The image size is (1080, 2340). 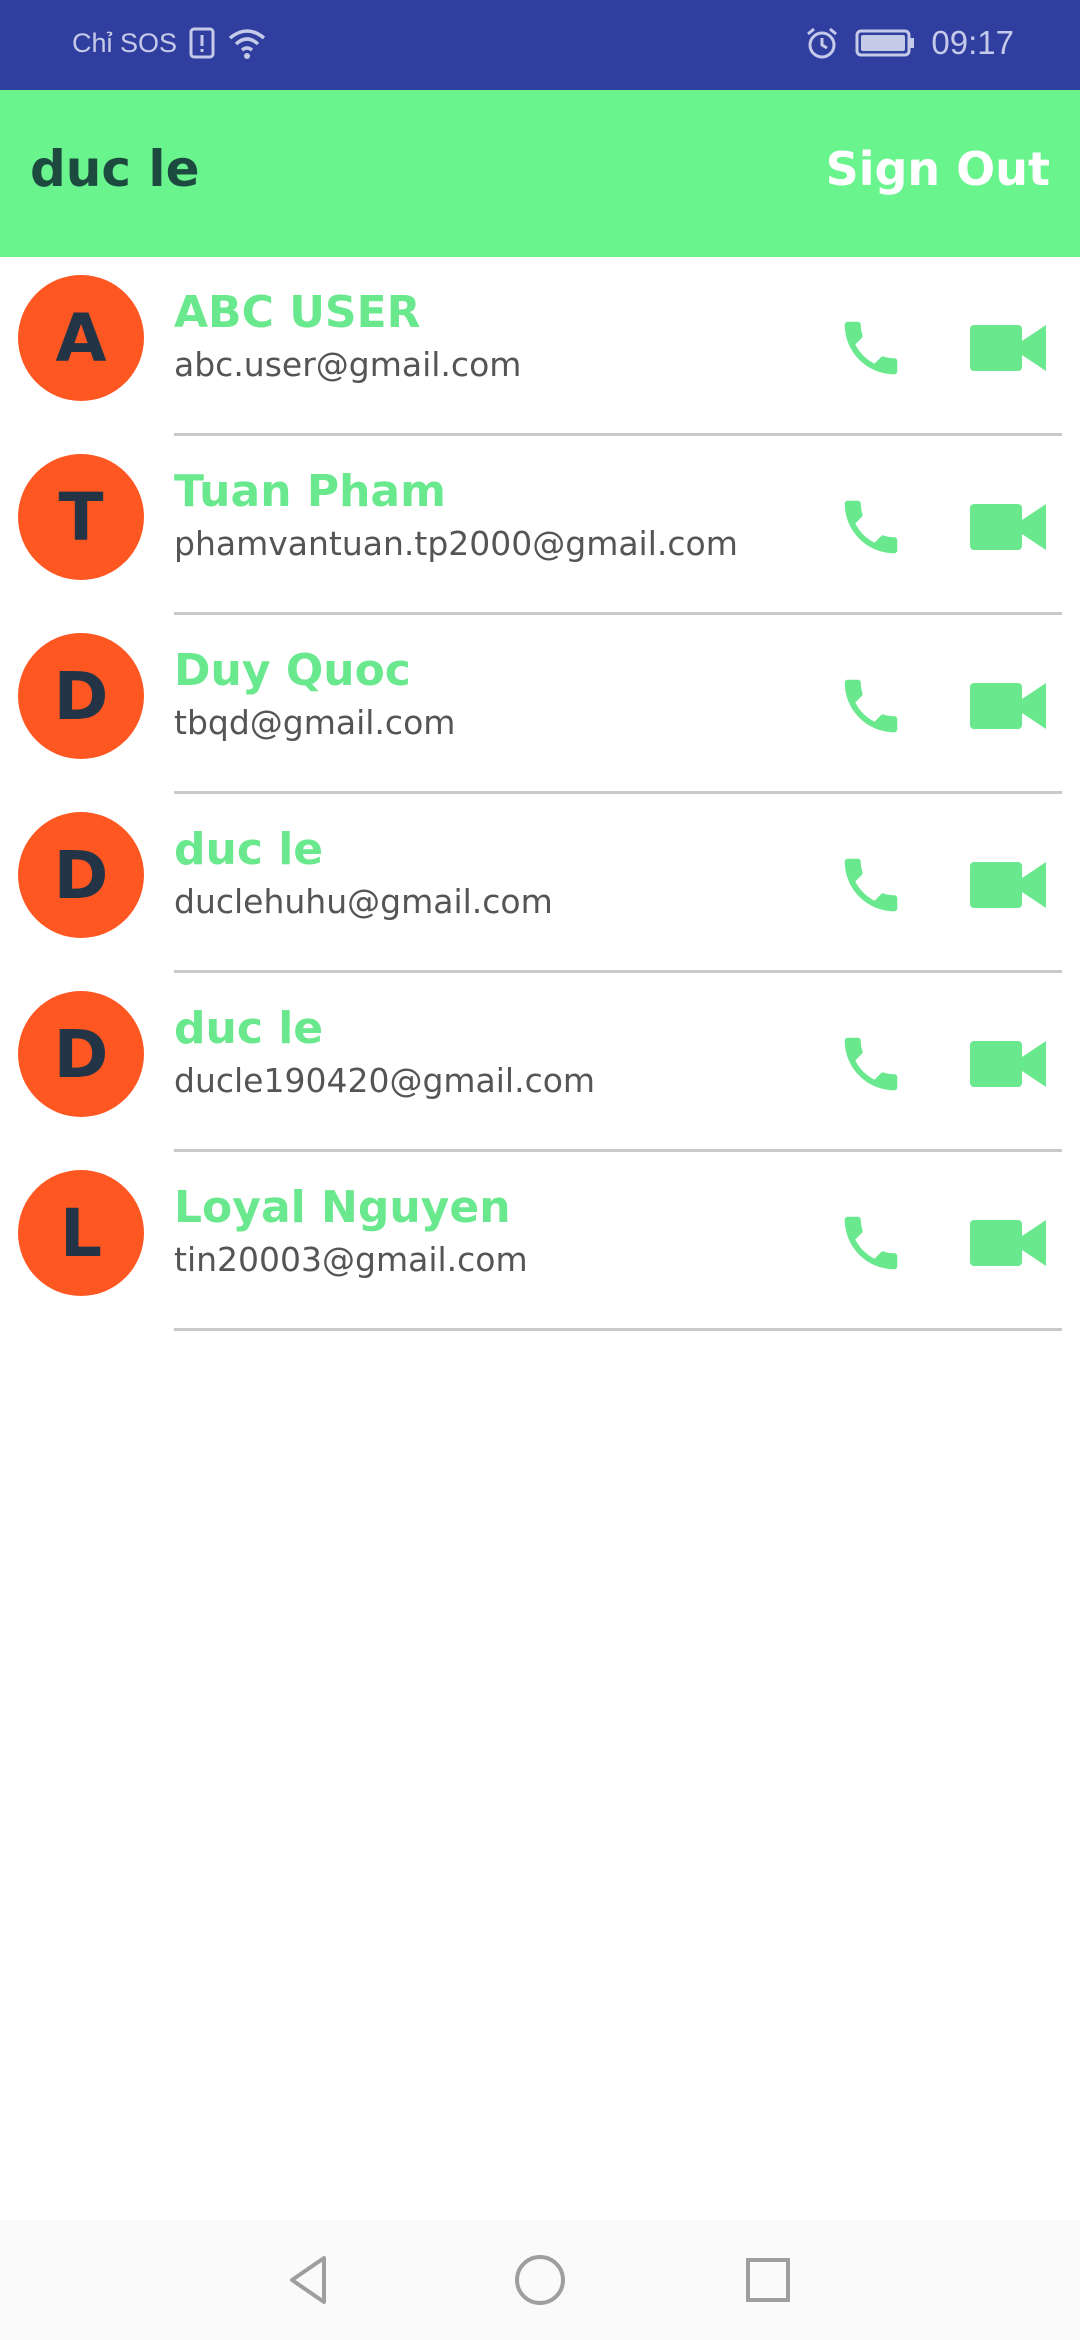 I want to click on contact-row: T Tuan Pham phamvantuan.tp2000@gmail.com, so click(x=540, y=525).